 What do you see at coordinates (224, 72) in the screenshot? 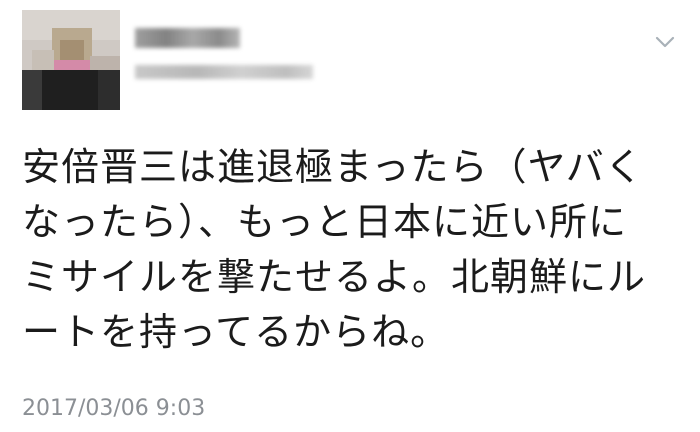
I see `handle-blurred` at bounding box center [224, 72].